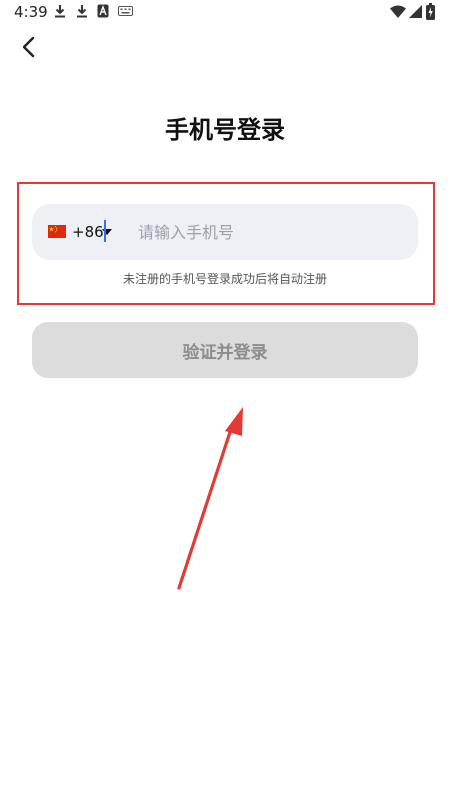  Describe the element at coordinates (88, 232) in the screenshot. I see `country-code: +86` at that location.